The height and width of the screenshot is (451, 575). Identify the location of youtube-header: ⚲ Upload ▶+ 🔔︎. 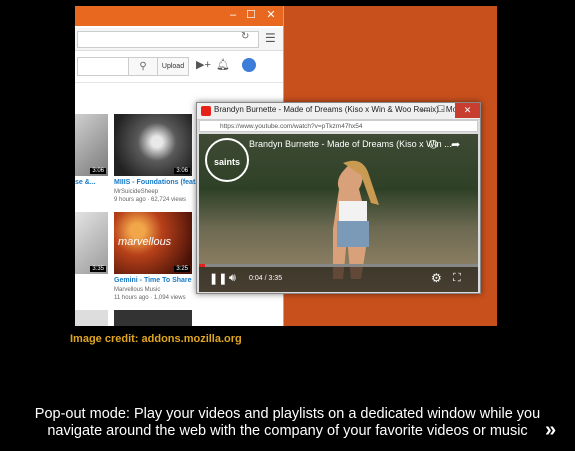
(179, 67).